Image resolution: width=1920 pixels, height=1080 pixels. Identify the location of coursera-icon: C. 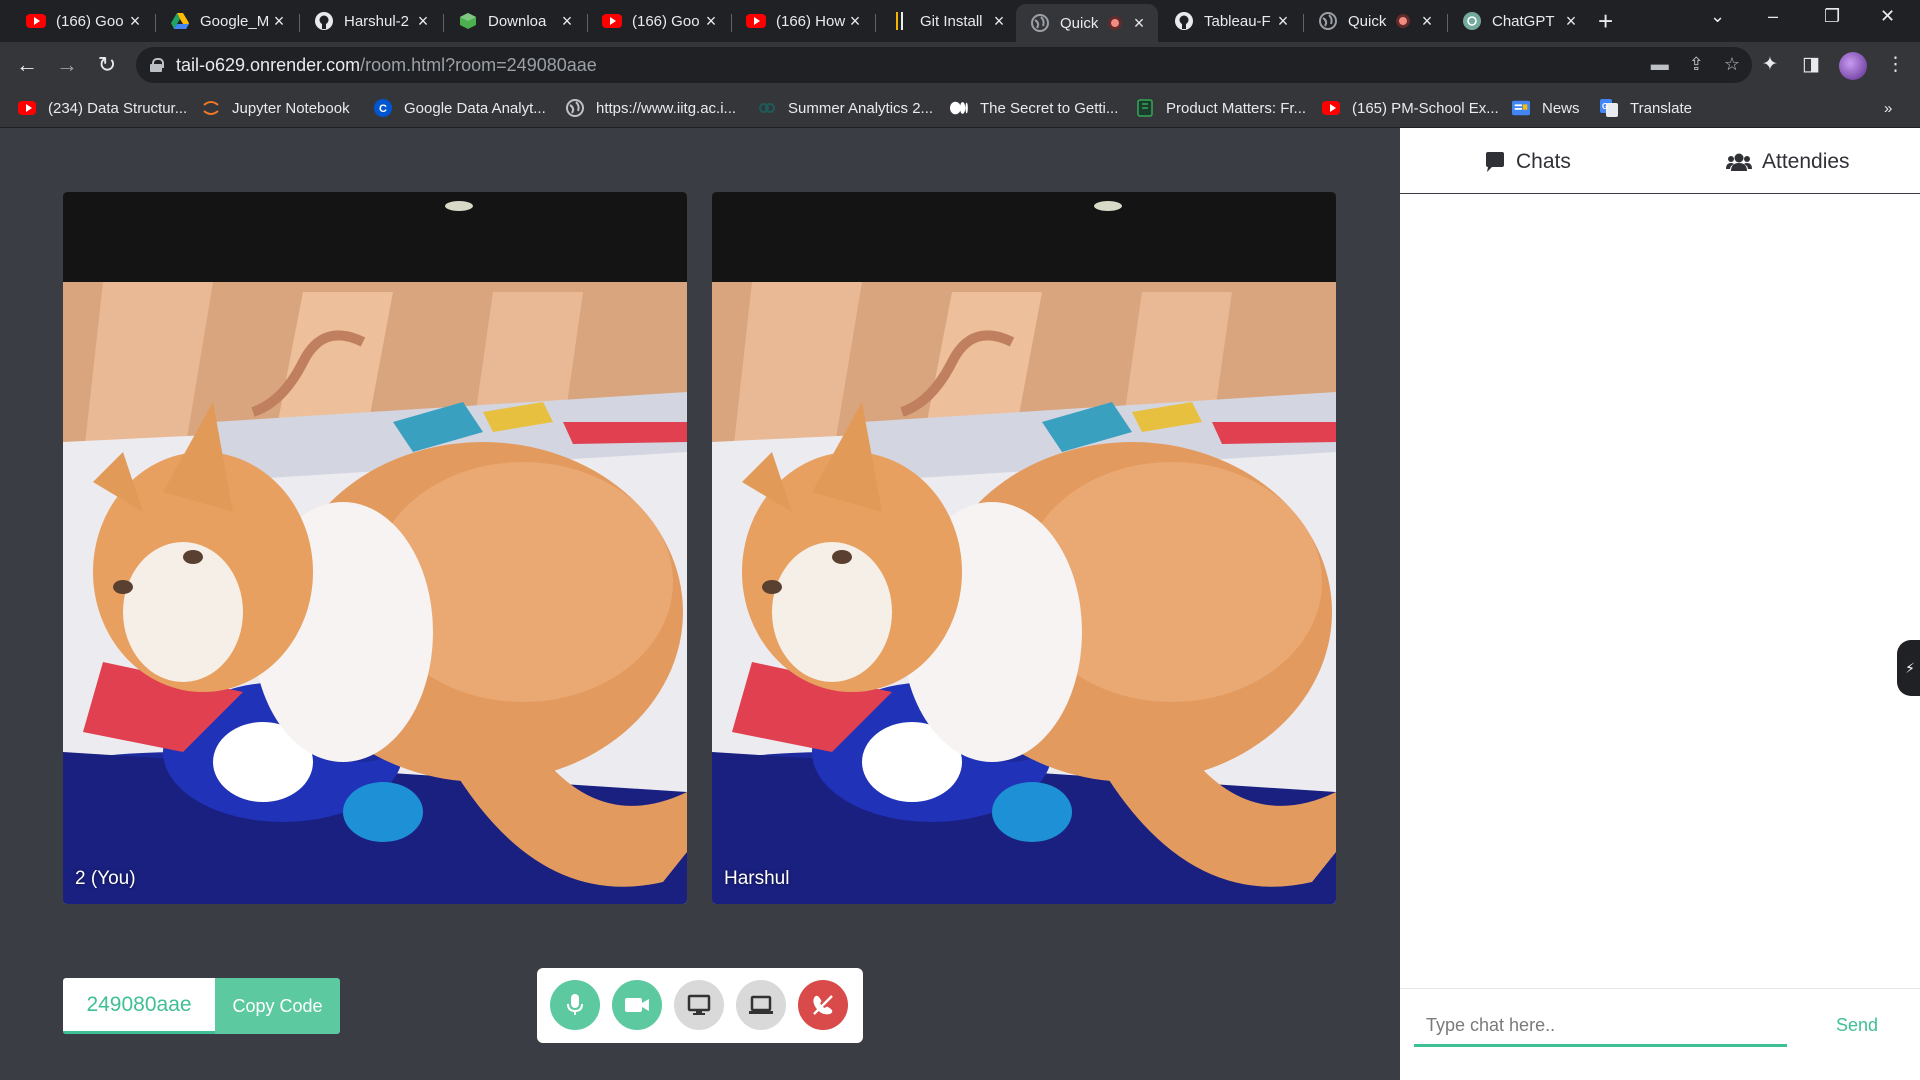
(383, 108).